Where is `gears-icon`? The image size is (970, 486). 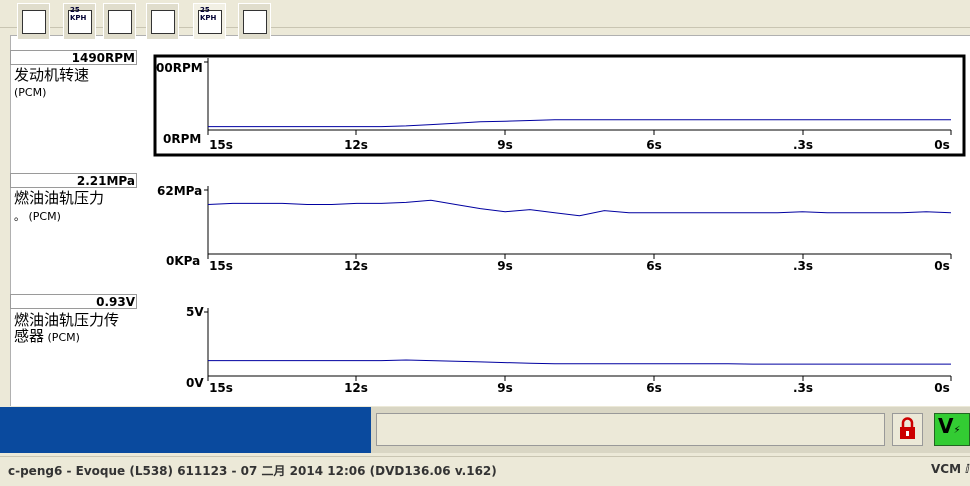
gears-icon is located at coordinates (255, 22).